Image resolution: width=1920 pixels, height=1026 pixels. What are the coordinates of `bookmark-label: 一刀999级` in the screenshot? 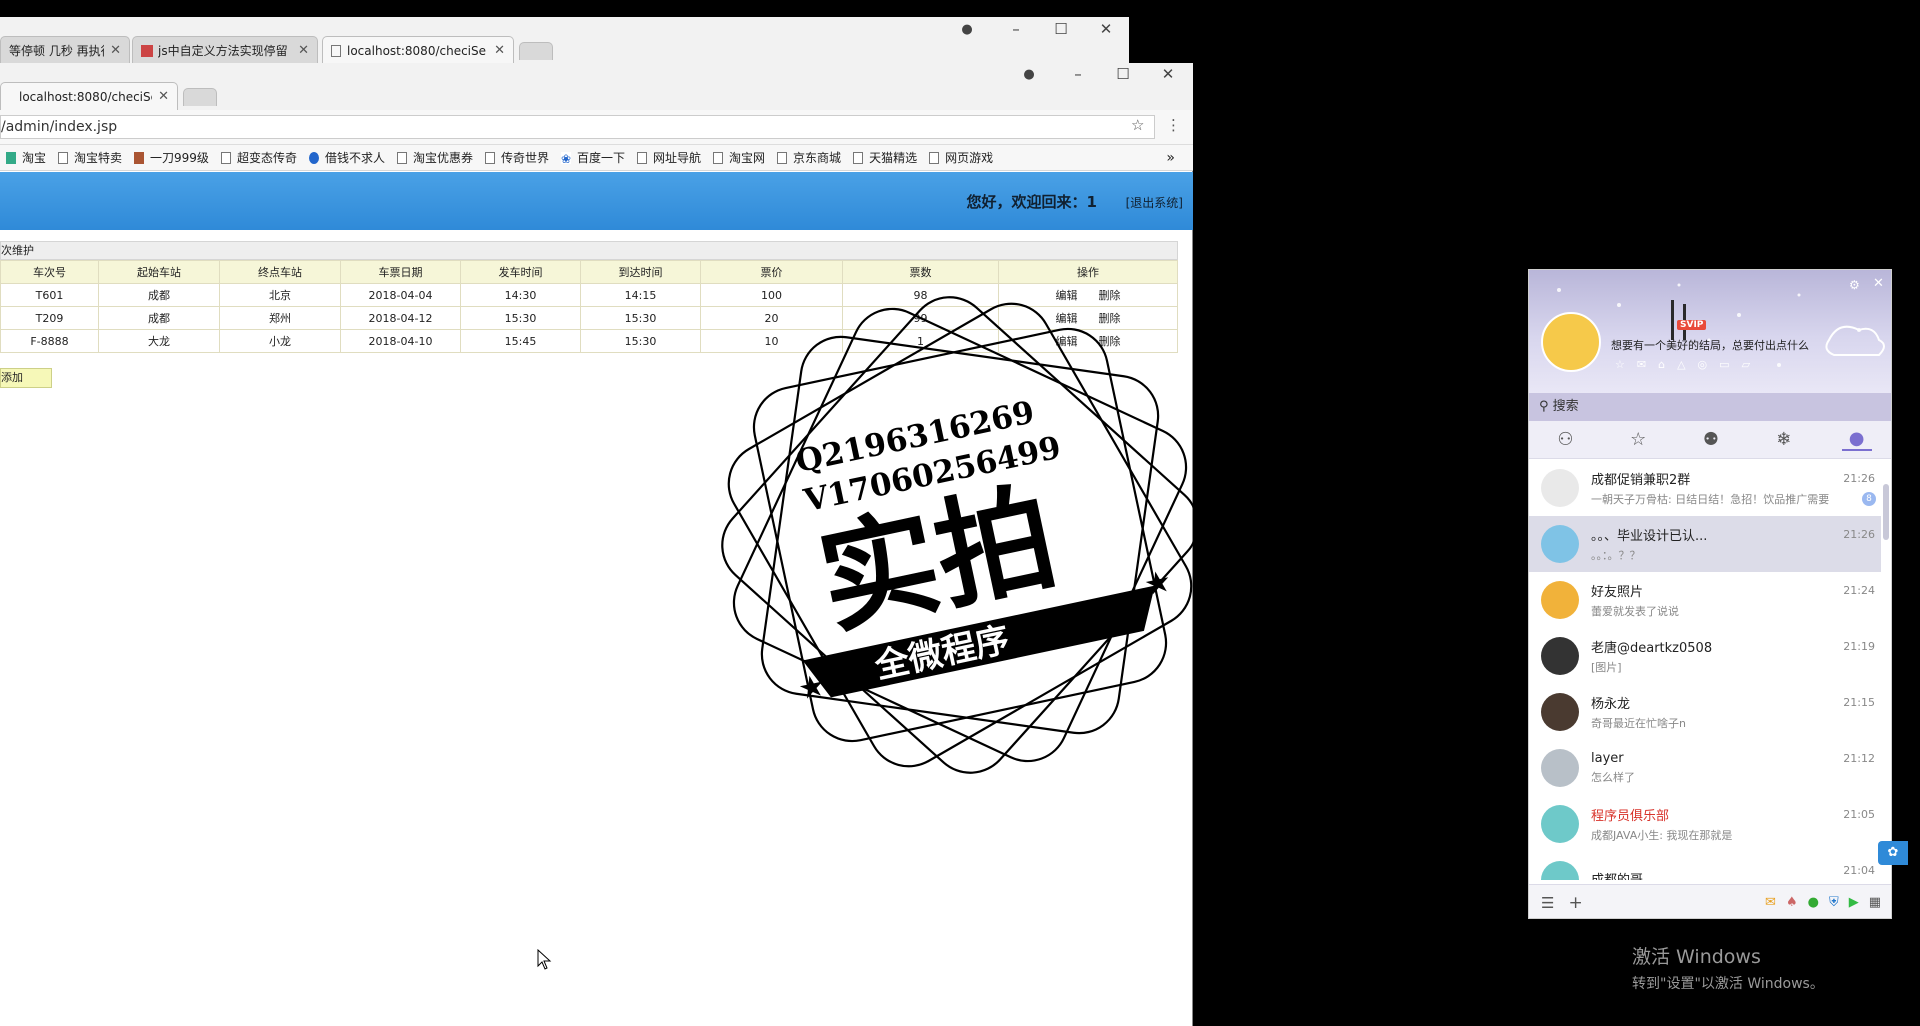 It's located at (179, 158).